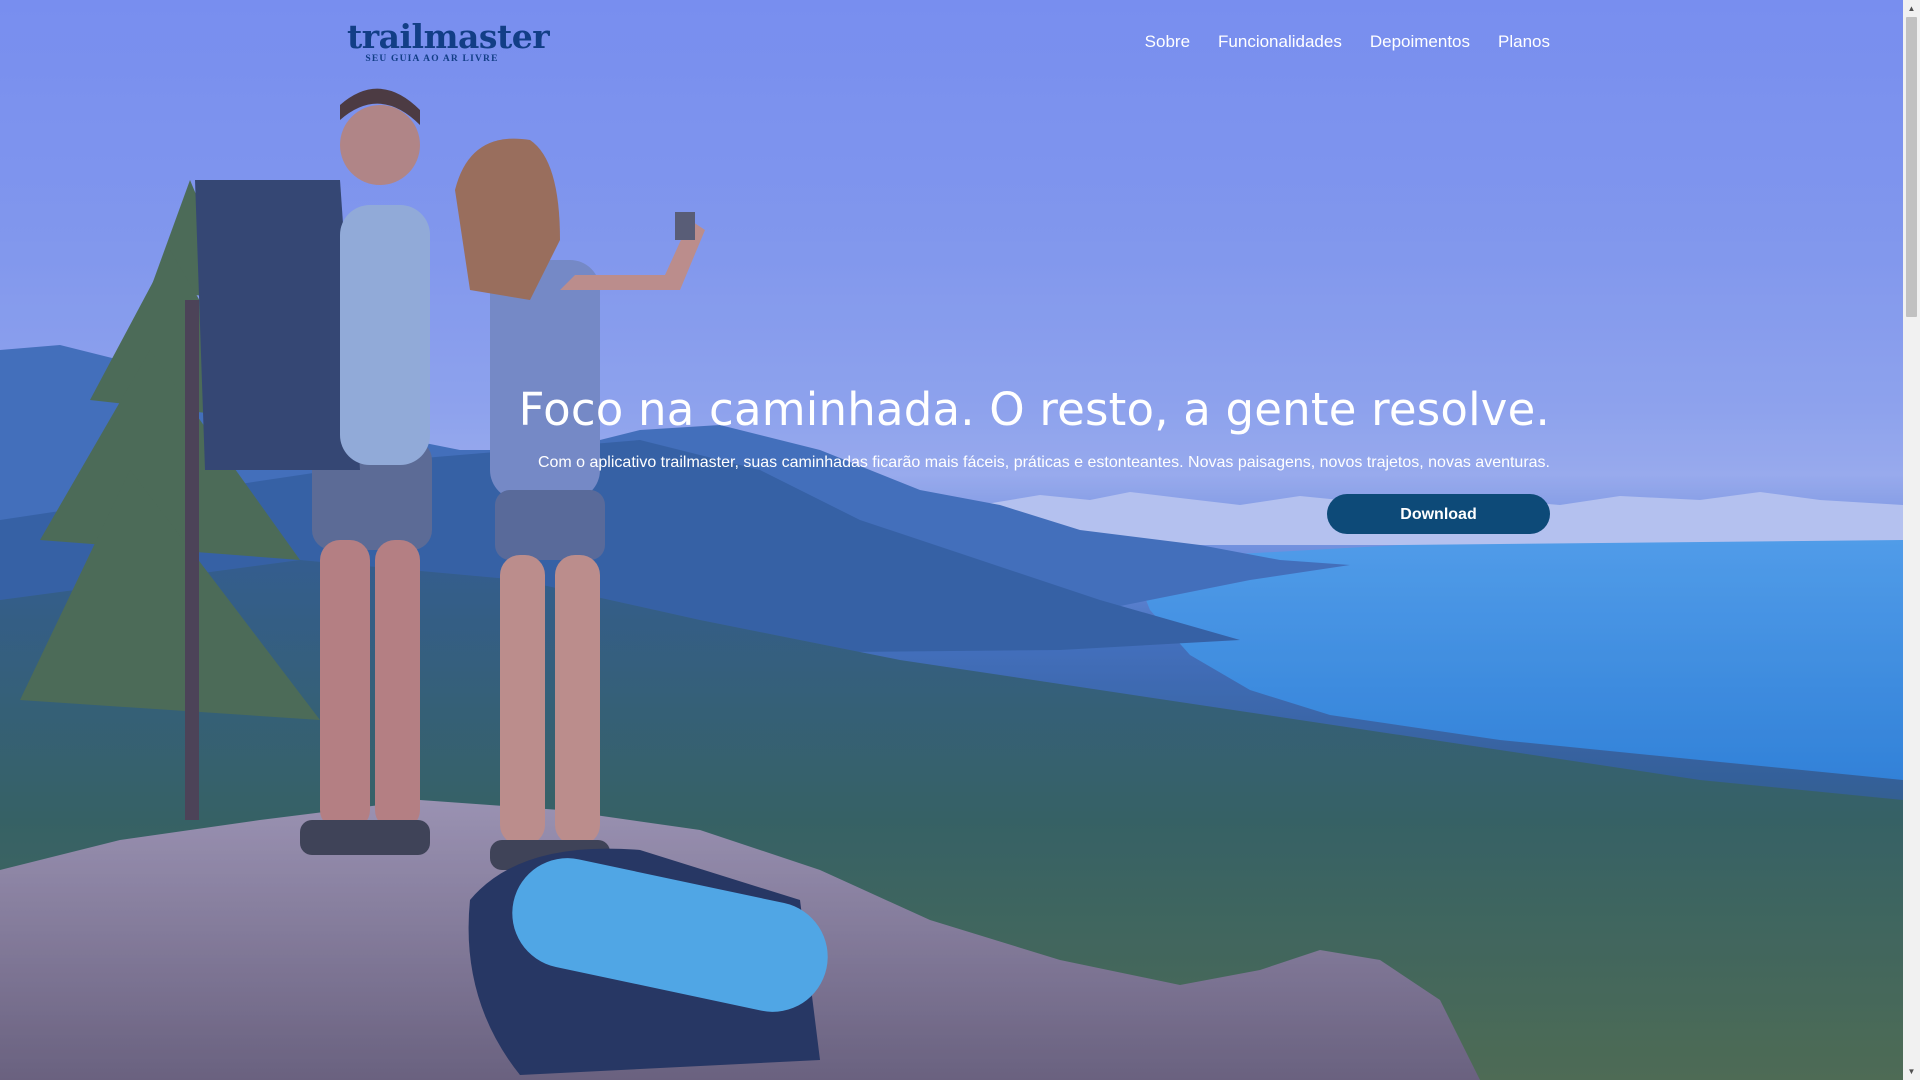 The image size is (1920, 1080). Describe the element at coordinates (1347, 42) in the screenshot. I see `main-nav: Sobre Funcionalidades Depoimentos Planos` at that location.